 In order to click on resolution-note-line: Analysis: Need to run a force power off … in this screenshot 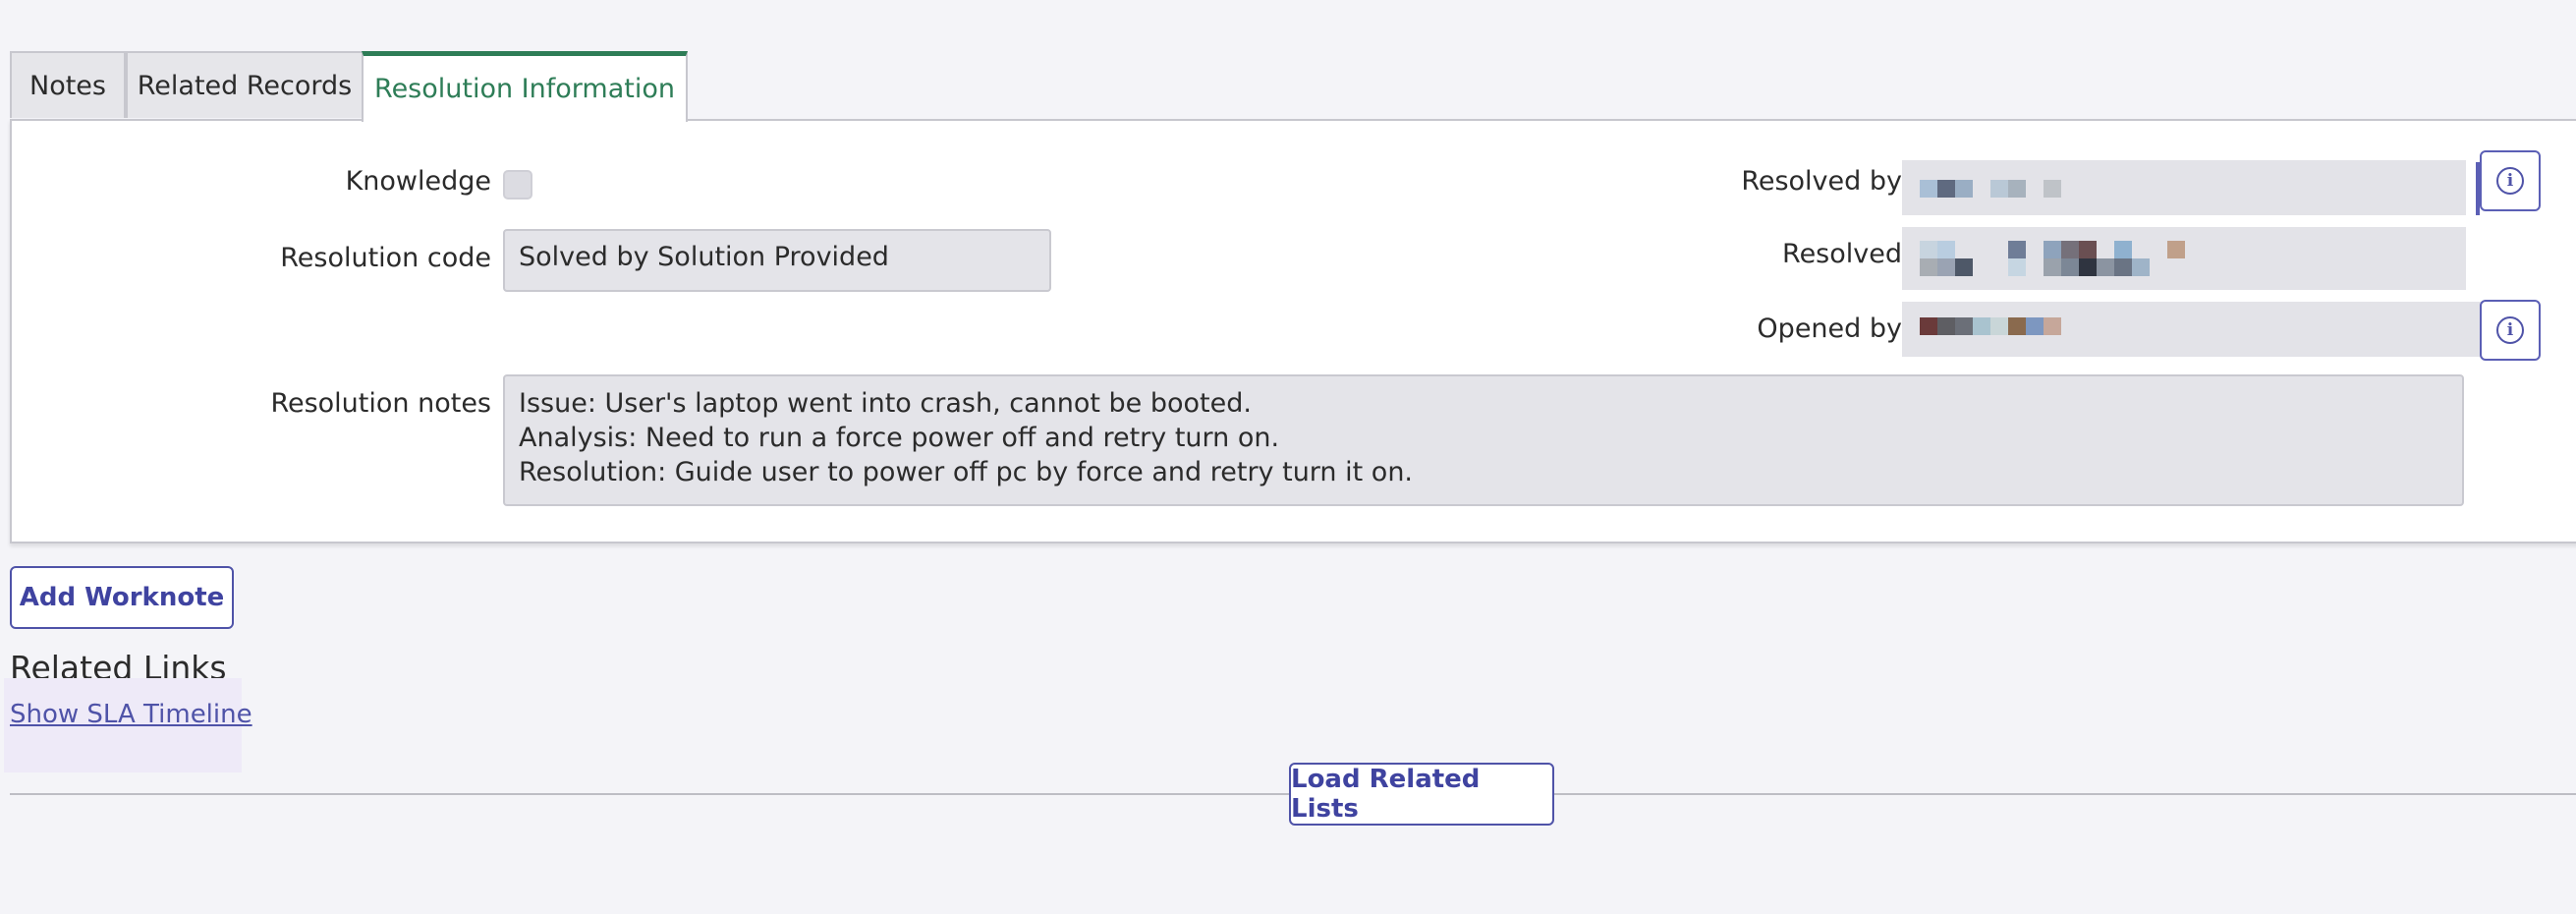, I will do `click(899, 438)`.